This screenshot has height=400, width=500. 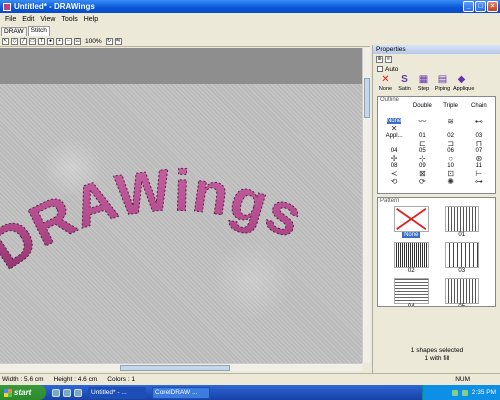 I want to click on fill-pattern-item: 02, so click(x=411, y=258).